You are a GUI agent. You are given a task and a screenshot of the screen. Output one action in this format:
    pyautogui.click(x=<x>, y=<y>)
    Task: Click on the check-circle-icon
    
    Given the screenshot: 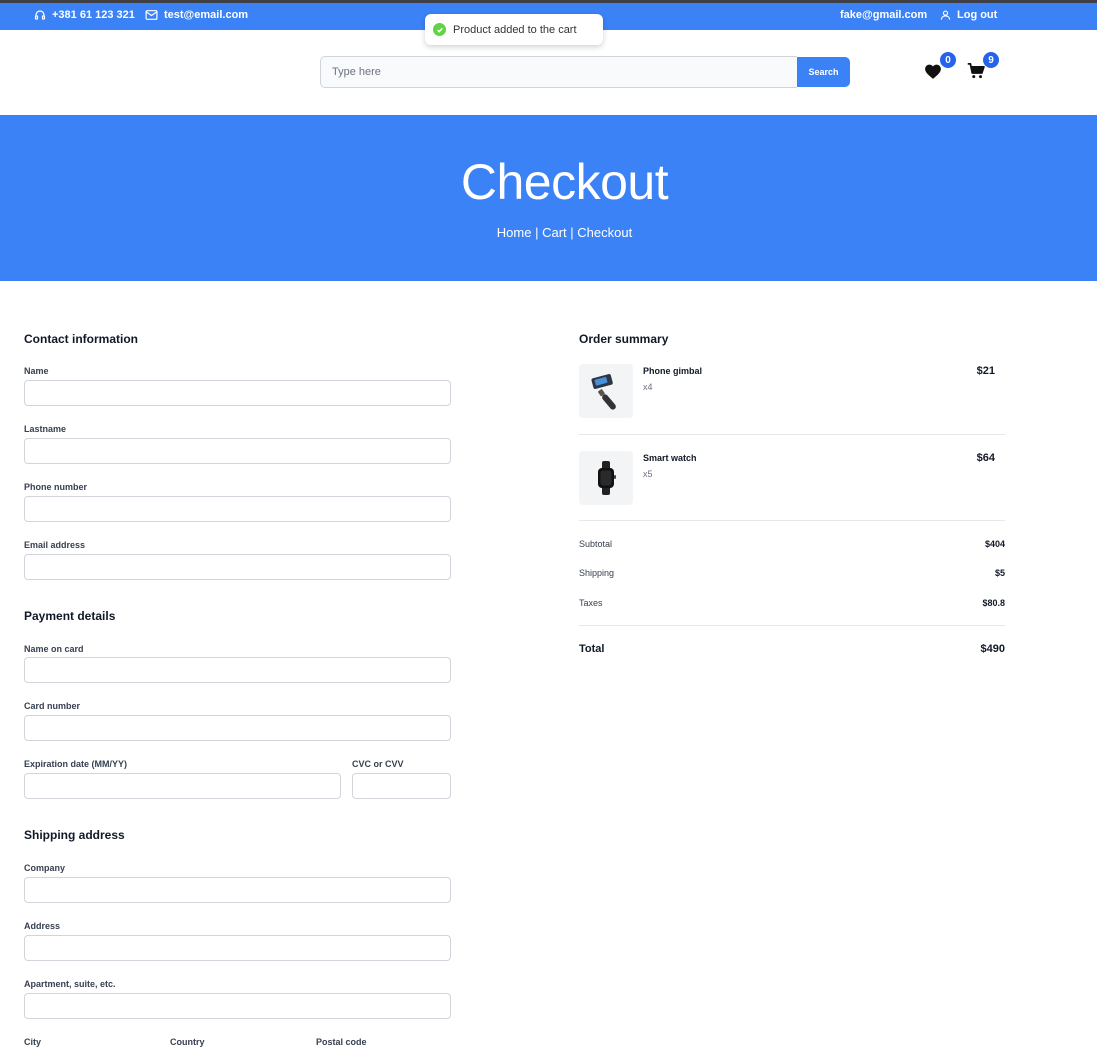 What is the action you would take?
    pyautogui.click(x=439, y=29)
    